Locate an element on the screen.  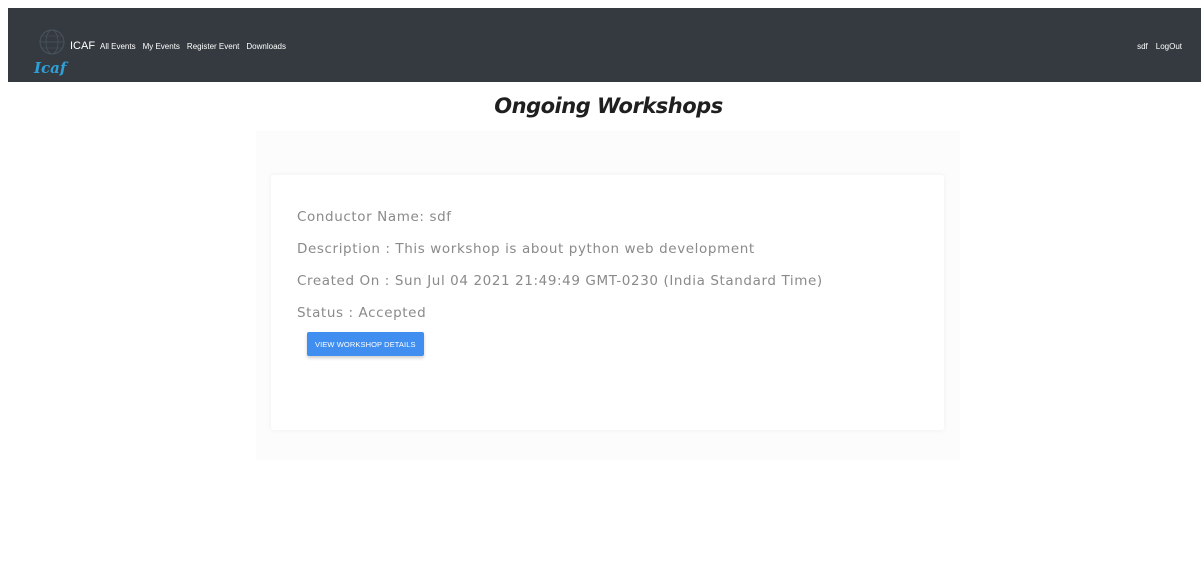
nav-user-area: sdf LogOut is located at coordinates (1159, 46).